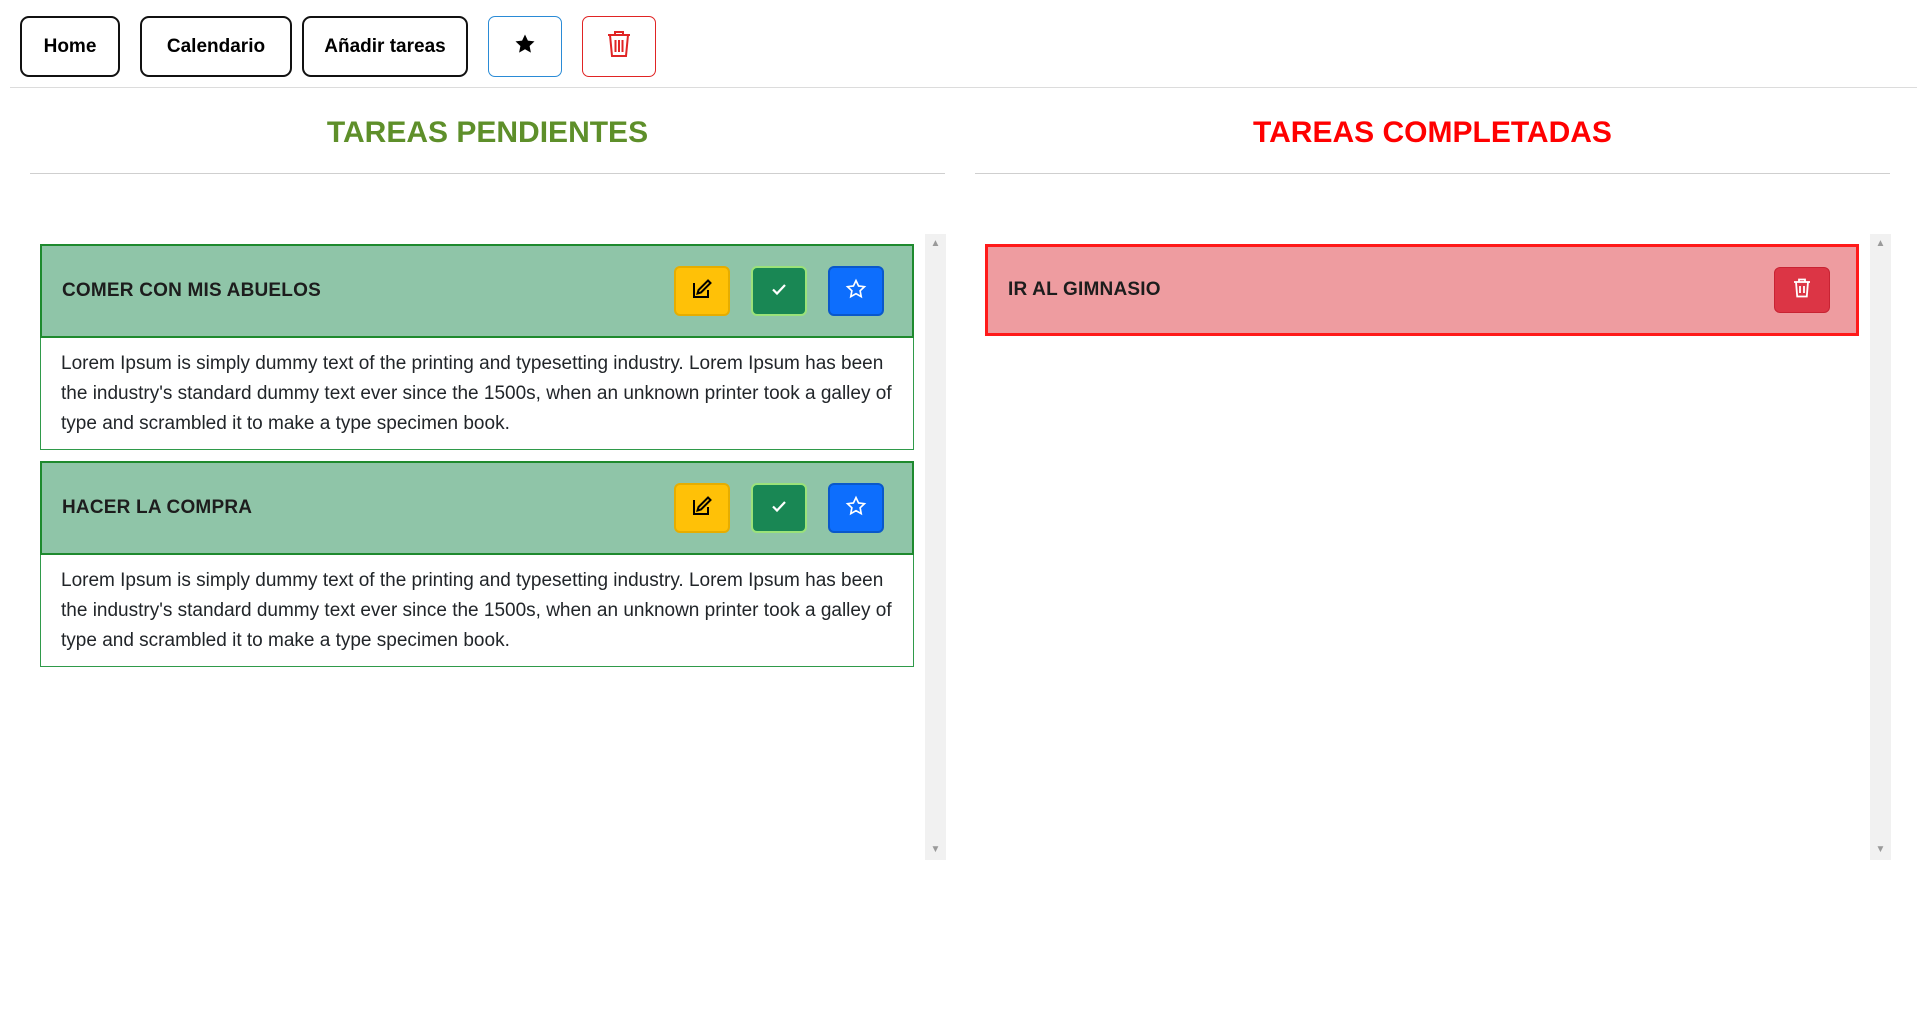 The height and width of the screenshot is (1015, 1917). I want to click on pending-title: TAREAS PENDIENTES, so click(487, 132).